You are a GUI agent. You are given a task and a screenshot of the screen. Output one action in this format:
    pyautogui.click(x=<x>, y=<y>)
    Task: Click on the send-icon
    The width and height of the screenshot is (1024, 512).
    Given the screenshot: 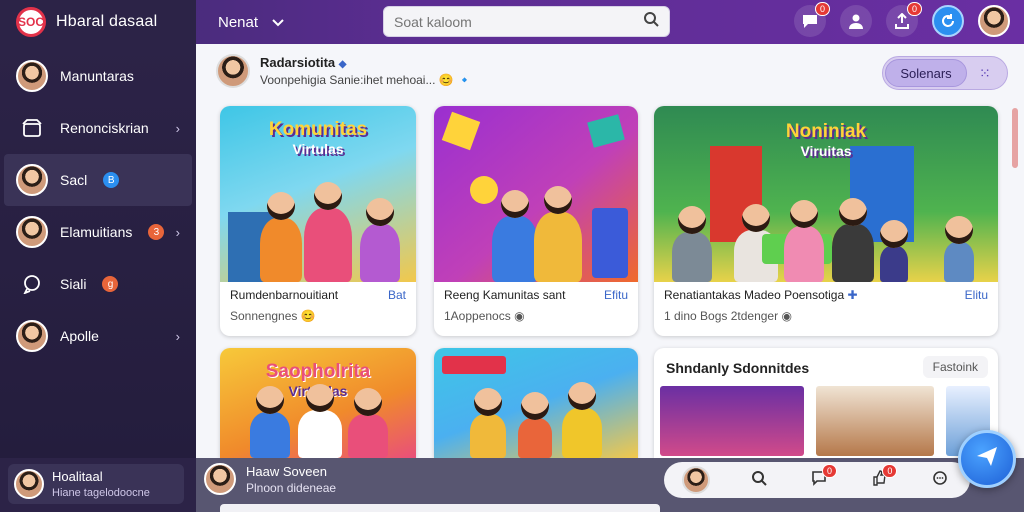 What is the action you would take?
    pyautogui.click(x=987, y=459)
    